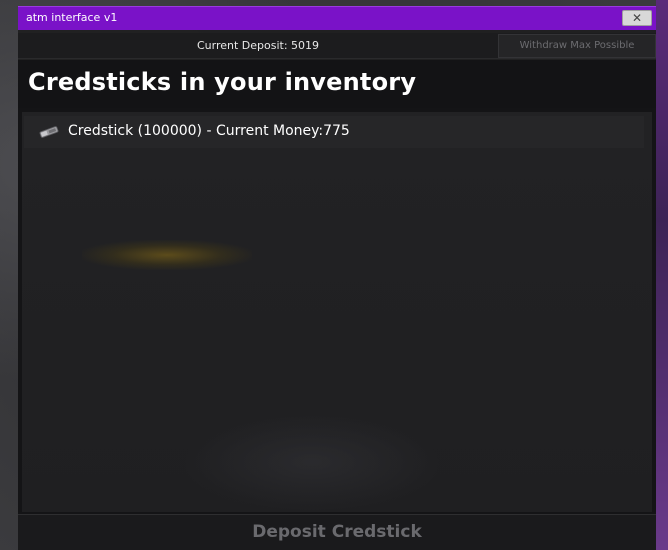 Image resolution: width=668 pixels, height=550 pixels. What do you see at coordinates (337, 532) in the screenshot?
I see `deposit-credstick-button: Deposit Credstick` at bounding box center [337, 532].